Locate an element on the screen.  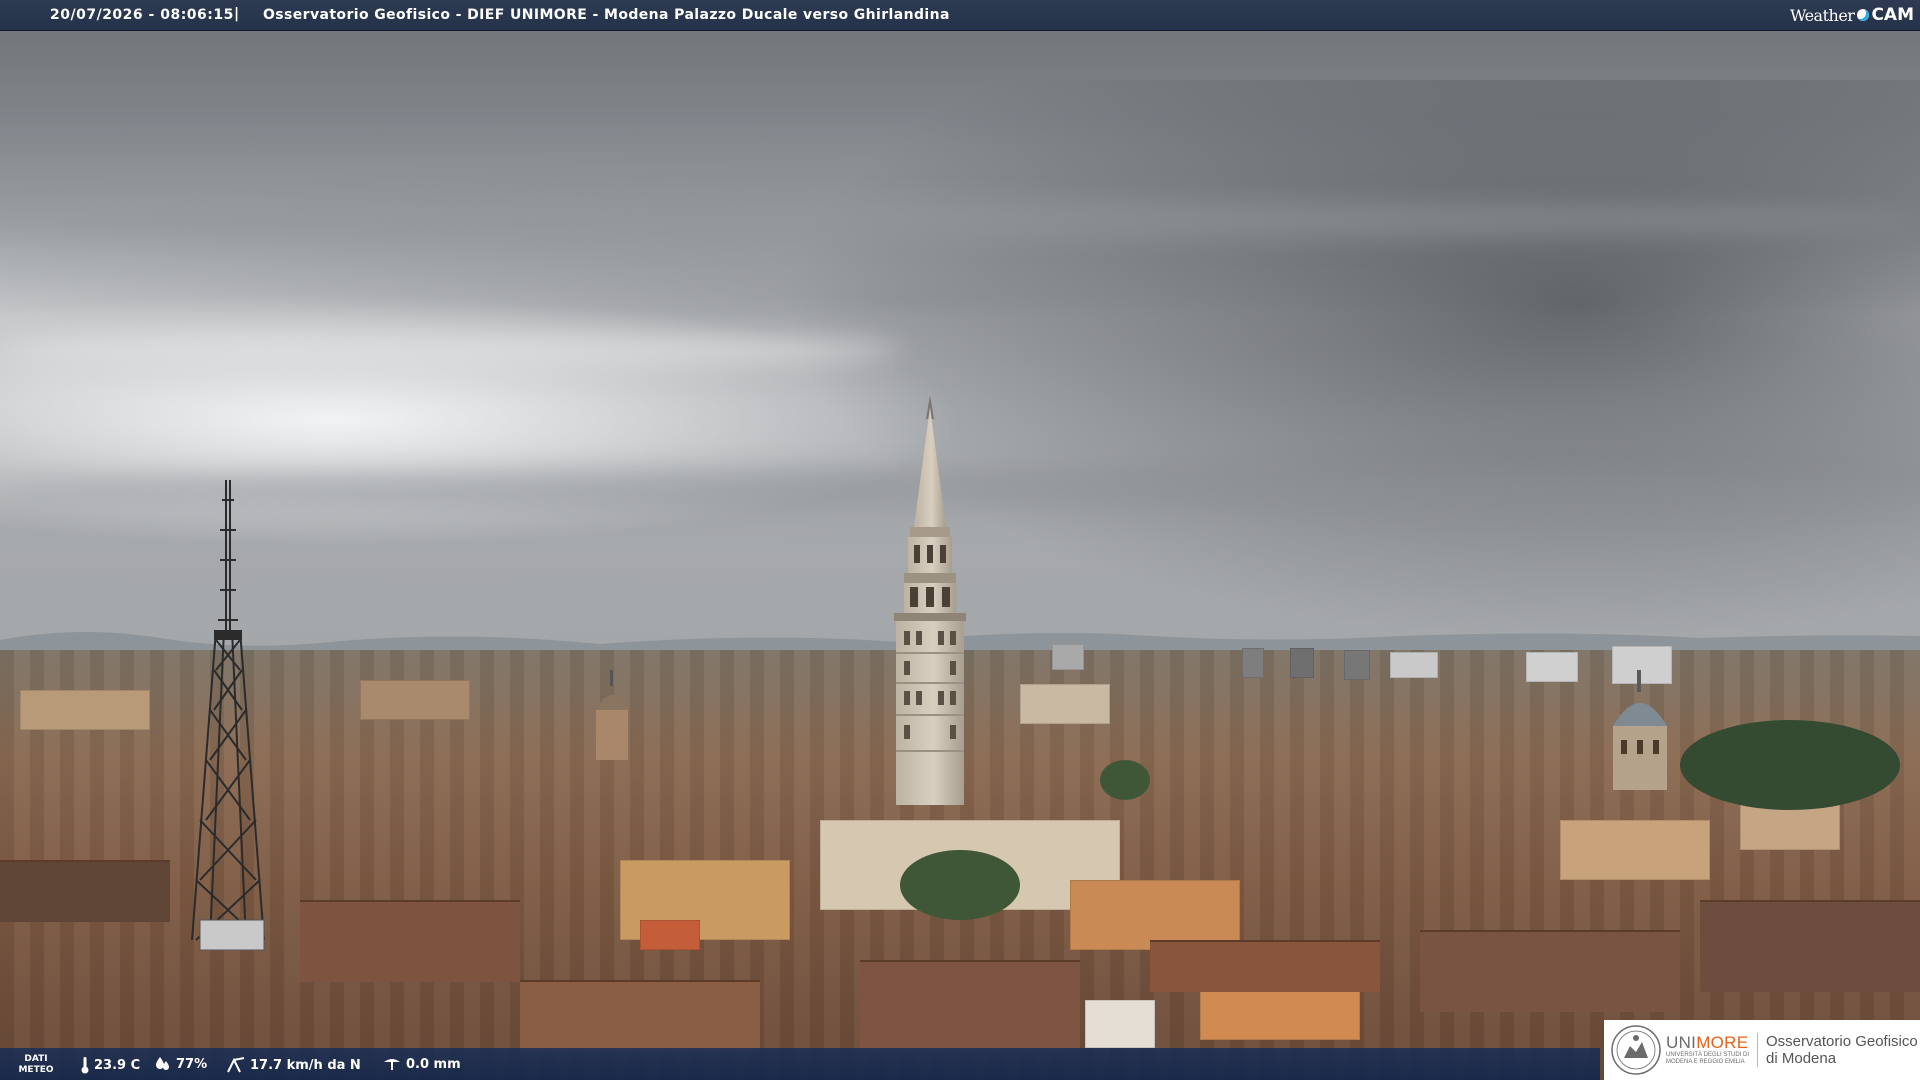
meteo-label: DATI METEO is located at coordinates (36, 1065).